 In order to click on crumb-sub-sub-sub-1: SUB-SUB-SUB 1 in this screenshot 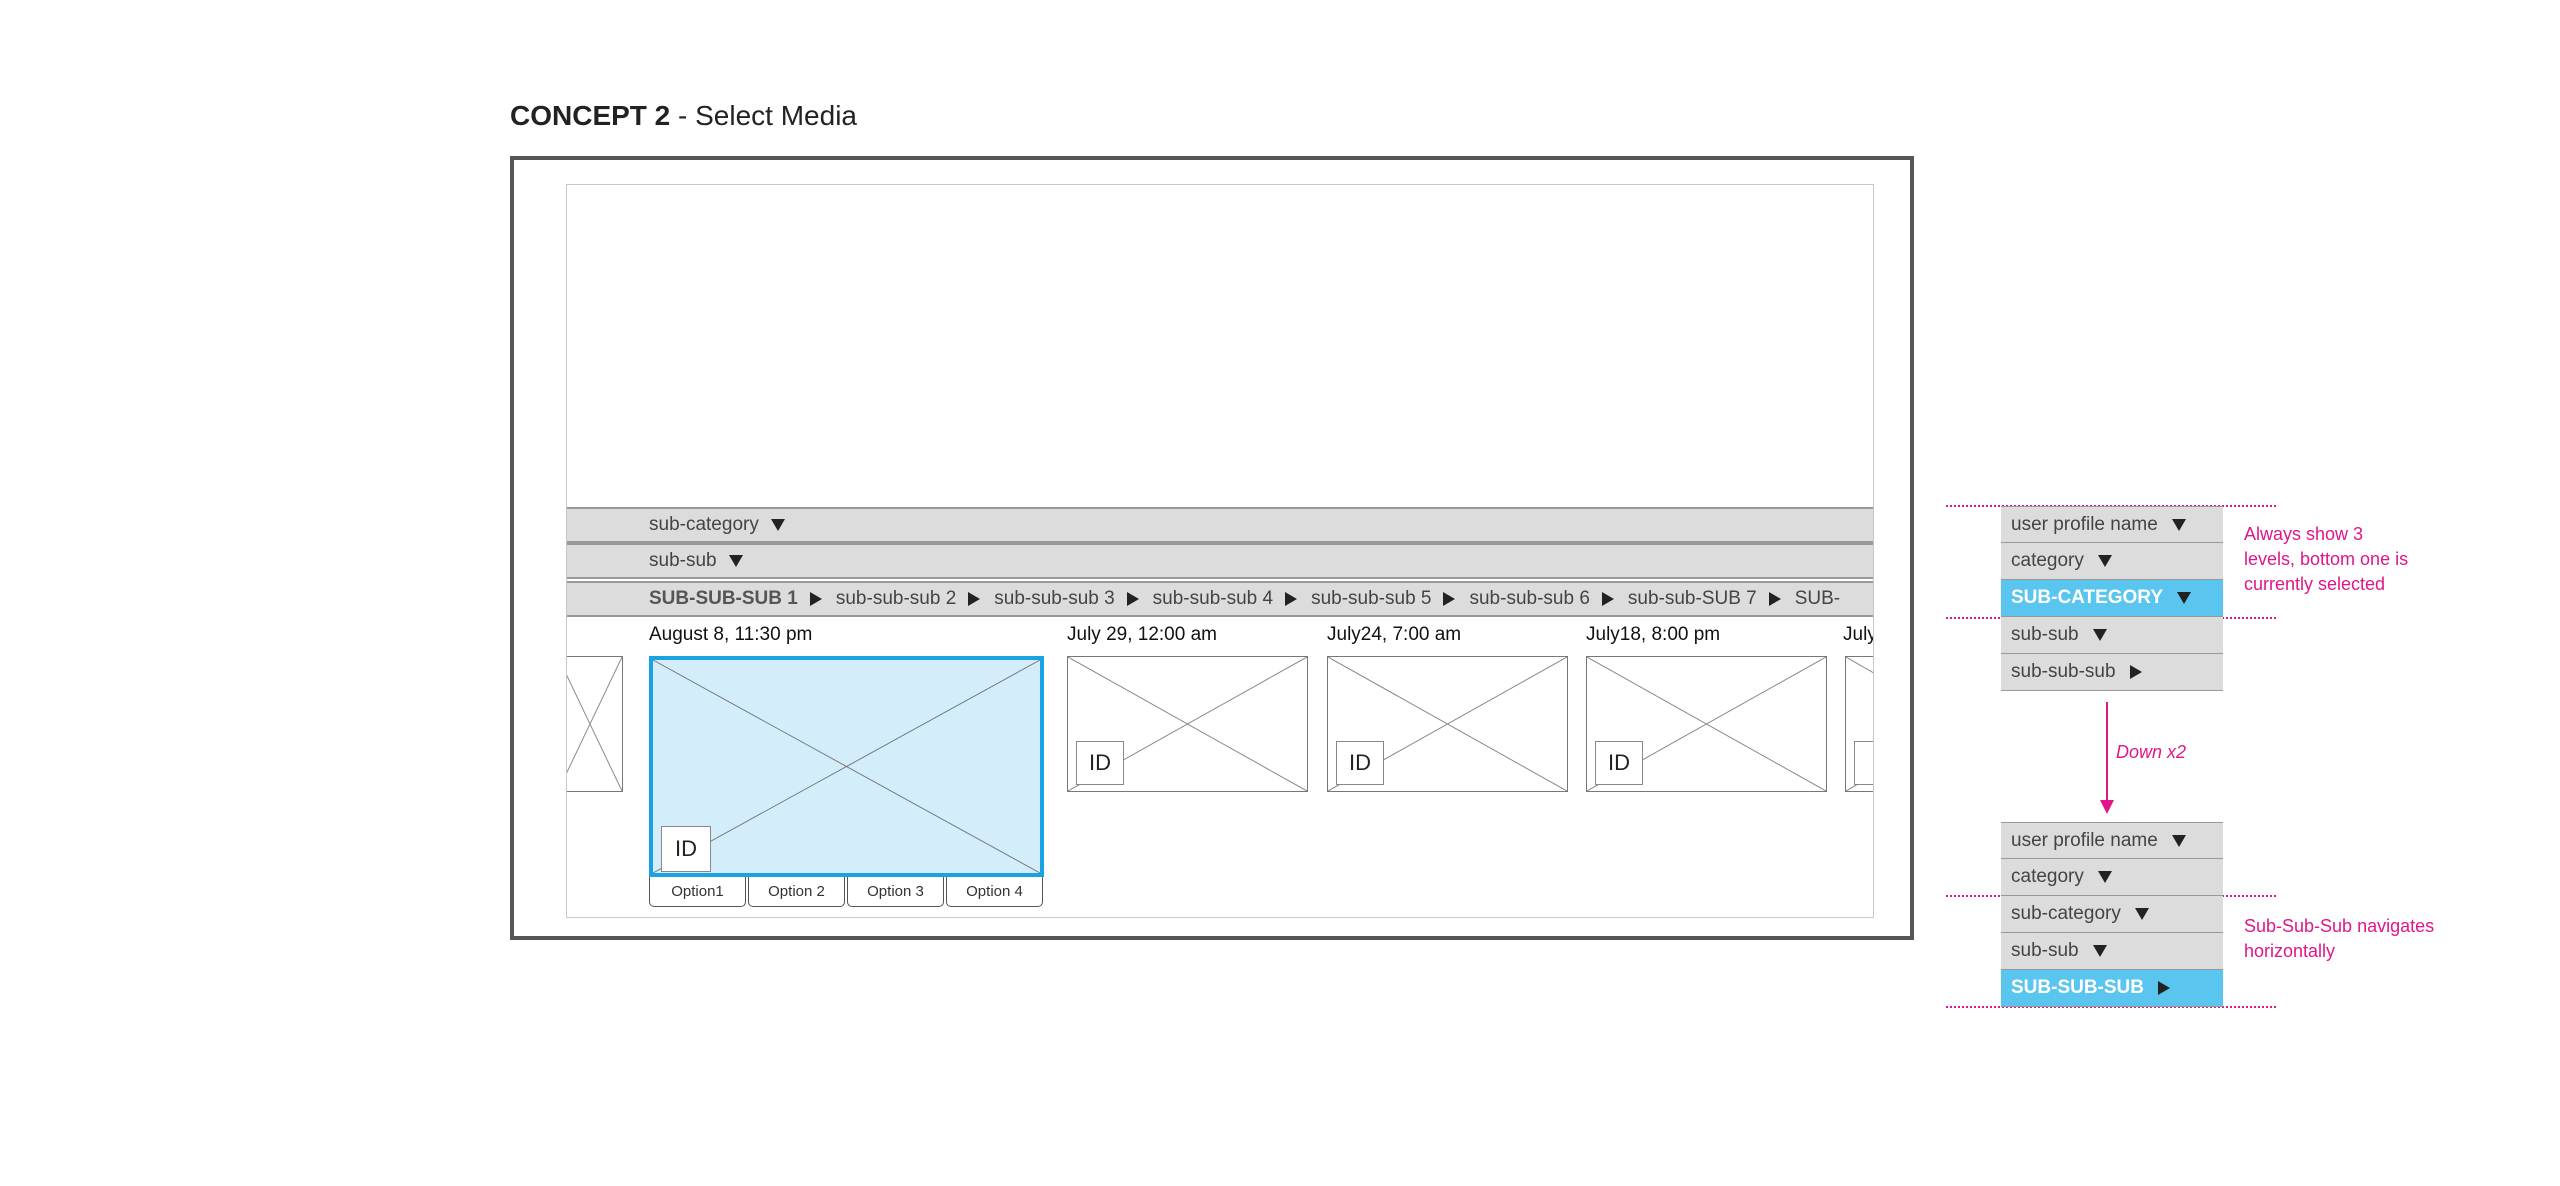, I will do `click(723, 599)`.